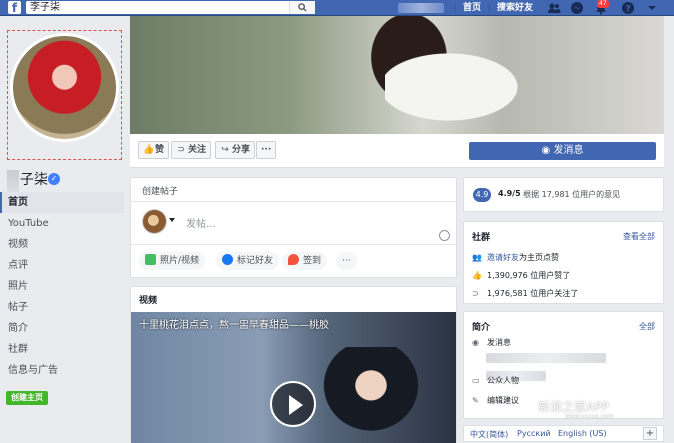 This screenshot has width=674, height=443. I want to click on invite-friends-icon: 👥, so click(477, 257).